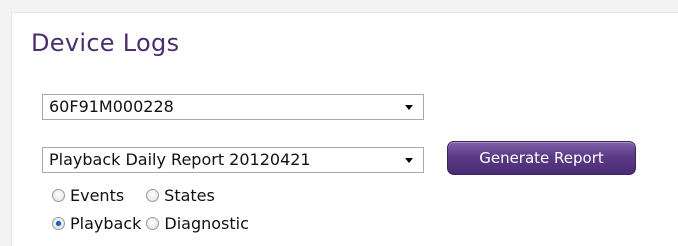 This screenshot has height=246, width=678. I want to click on radio-row-2: Playback Diagnostic, so click(150, 224).